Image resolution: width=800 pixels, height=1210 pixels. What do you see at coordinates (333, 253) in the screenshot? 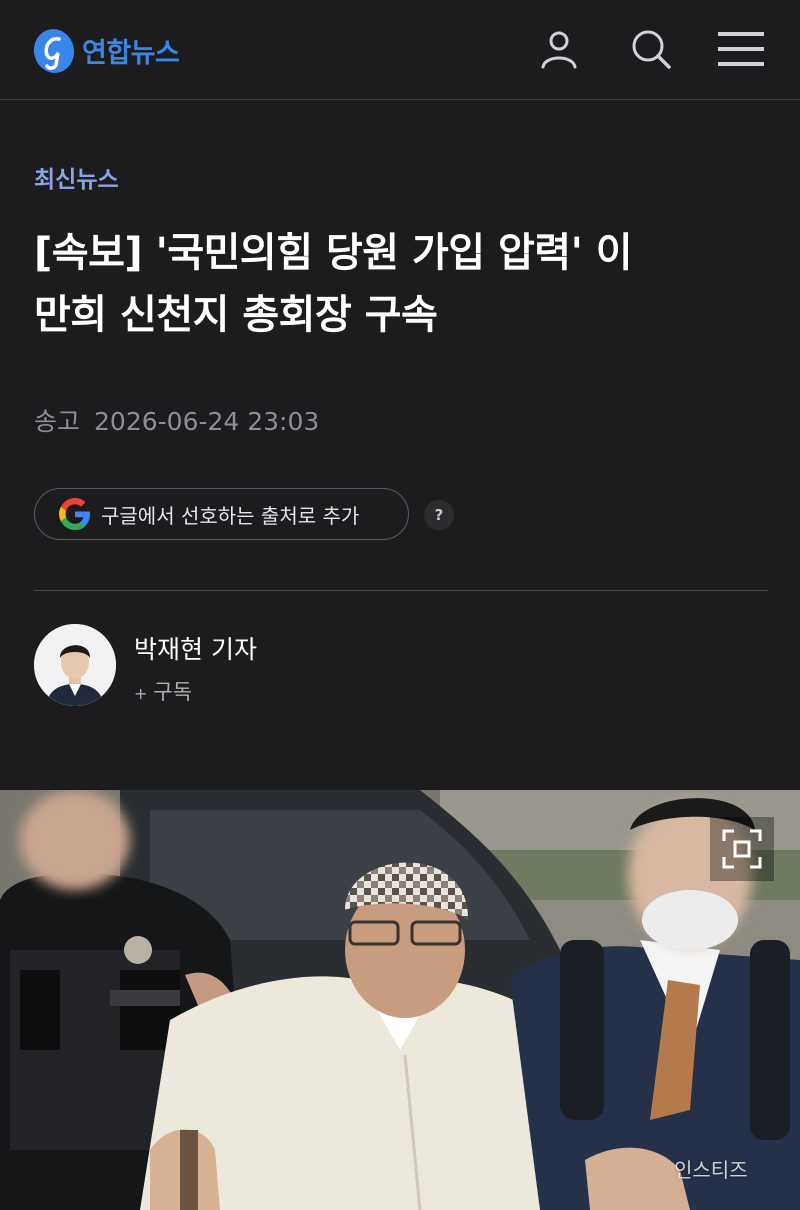
I see `headline-line-1: [속보] '국민의힘 당원 가입 압력' 이` at bounding box center [333, 253].